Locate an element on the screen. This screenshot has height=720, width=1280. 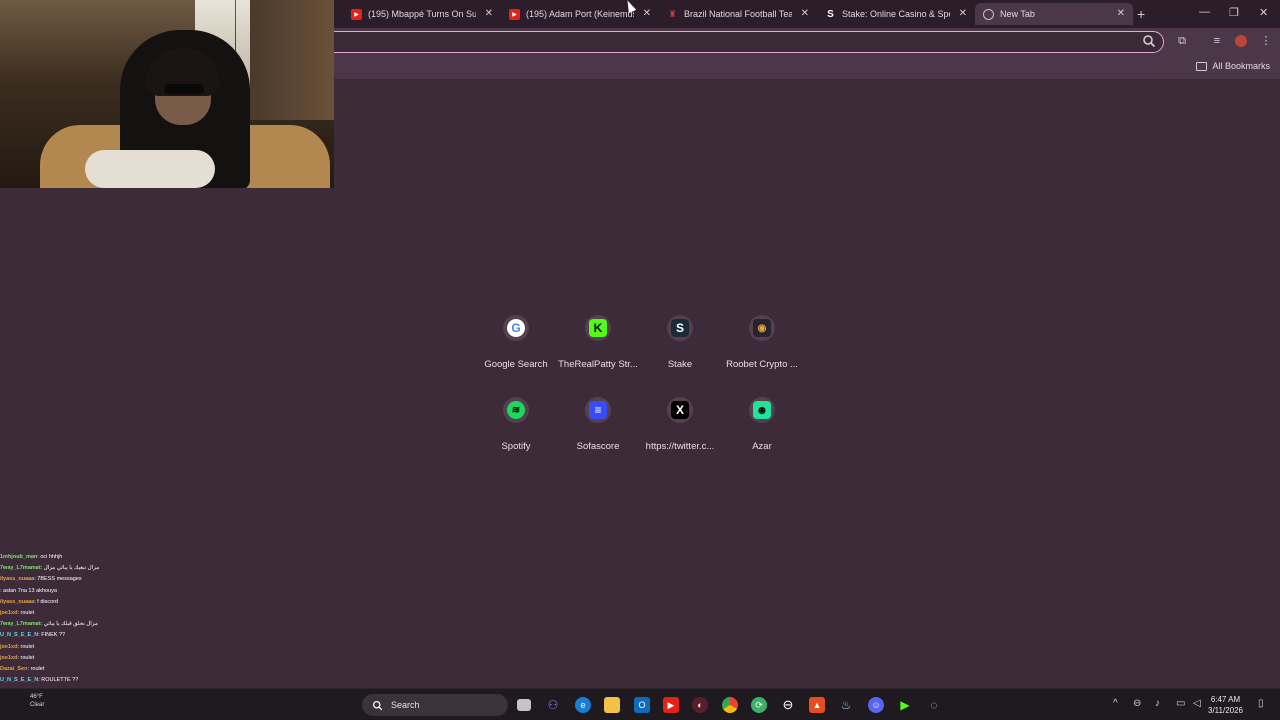
chat-message: ilyass_ouaaa: 7BESS messages is located at coordinates (80, 579).